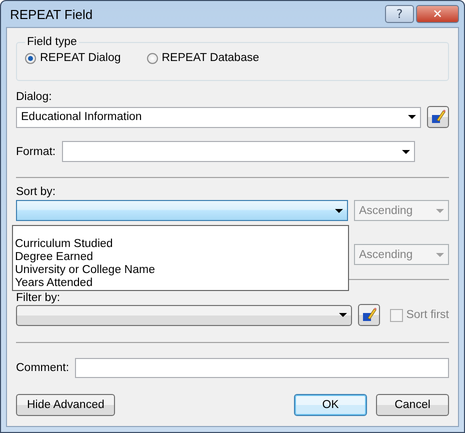 The height and width of the screenshot is (433, 465). I want to click on field-label: Format:, so click(36, 152).